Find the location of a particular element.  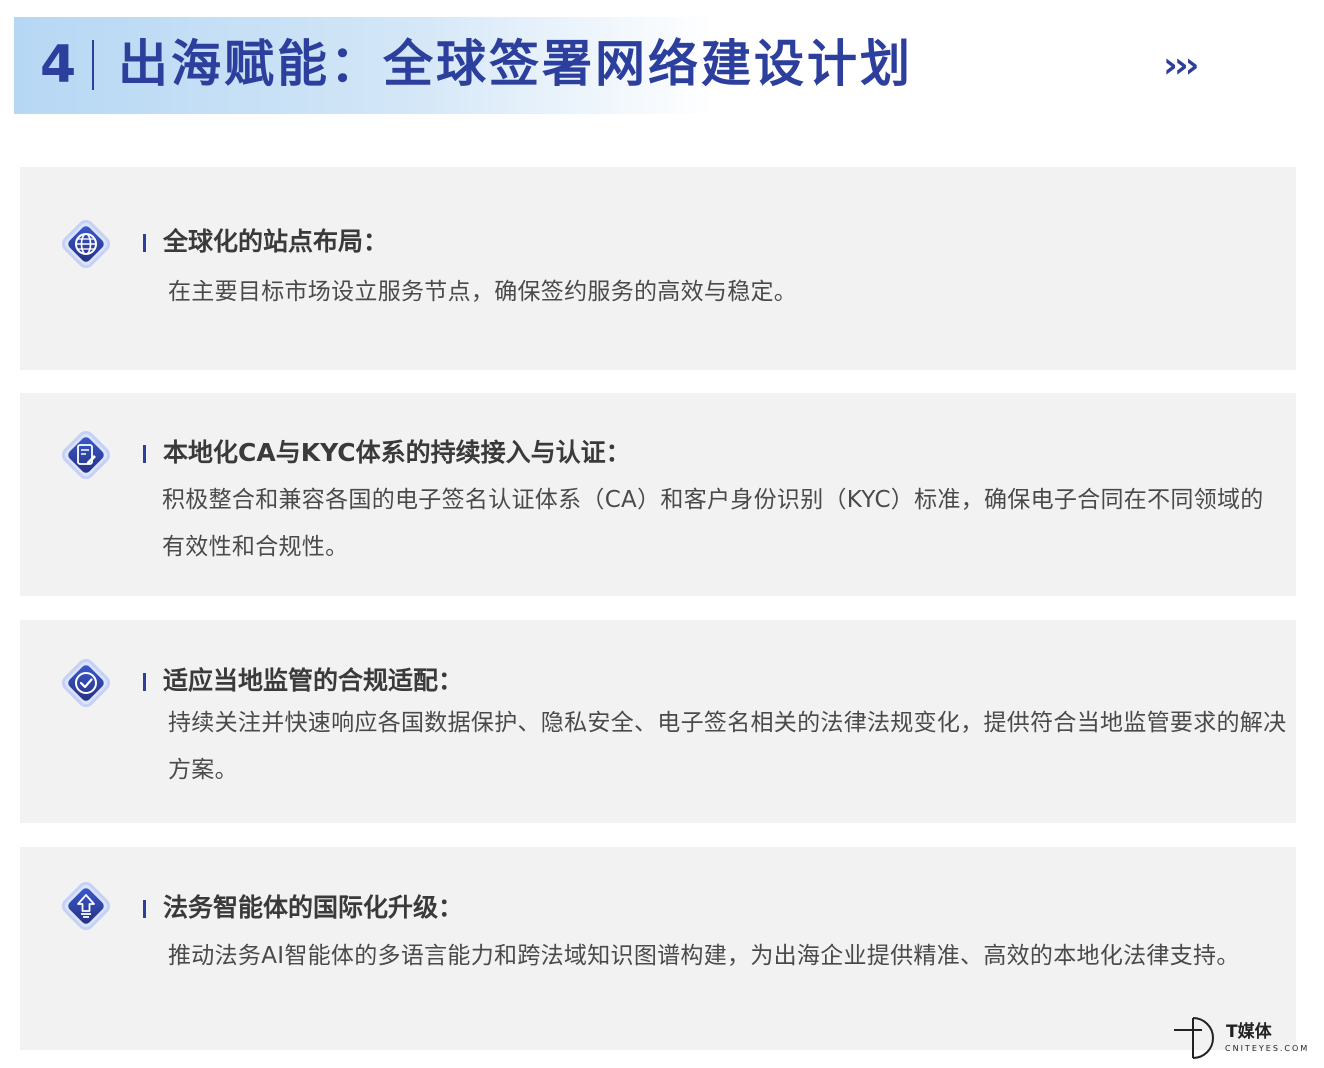

logo-name: T媒体 is located at coordinates (1249, 1032).